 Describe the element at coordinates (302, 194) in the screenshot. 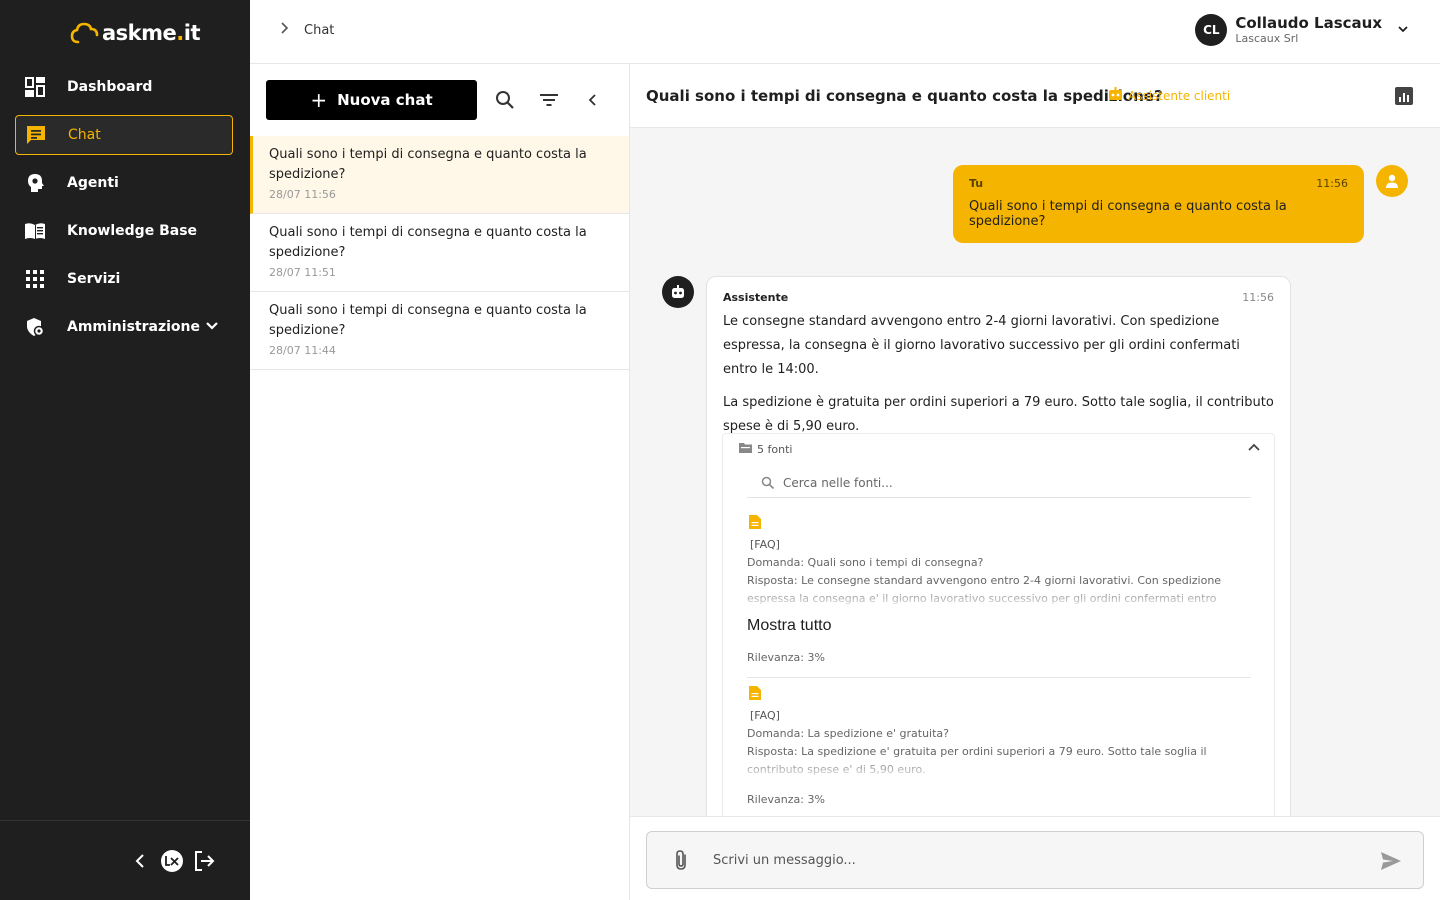

I see `conversation-date: 28/07 11:56` at that location.